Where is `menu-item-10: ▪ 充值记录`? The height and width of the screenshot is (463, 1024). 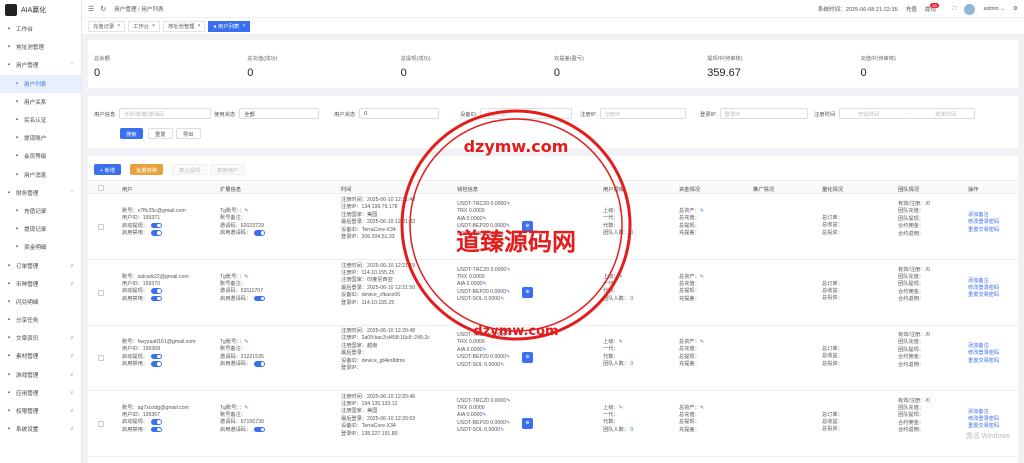 menu-item-10: ▪ 充值记录 is located at coordinates (40, 211).